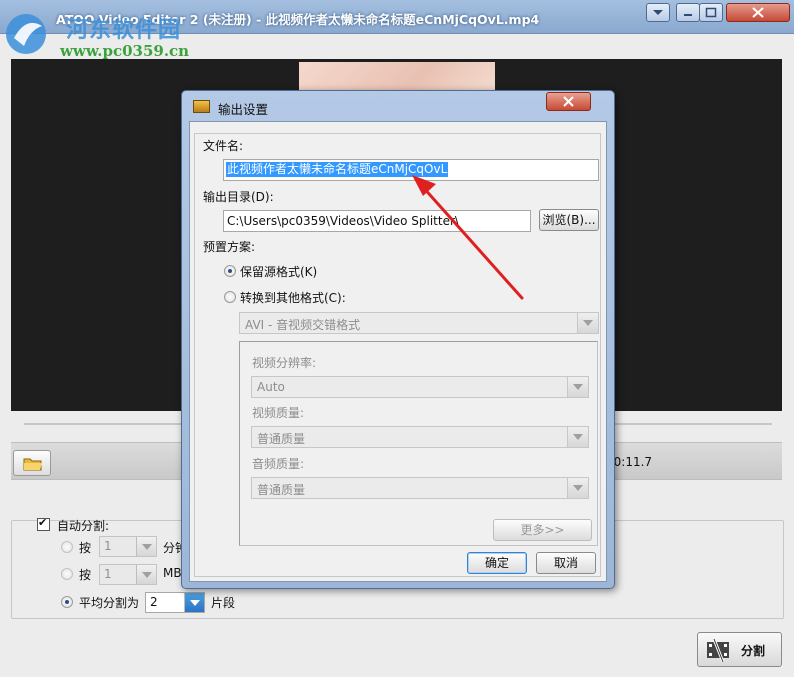  I want to click on keep-source-radio, so click(230, 271).